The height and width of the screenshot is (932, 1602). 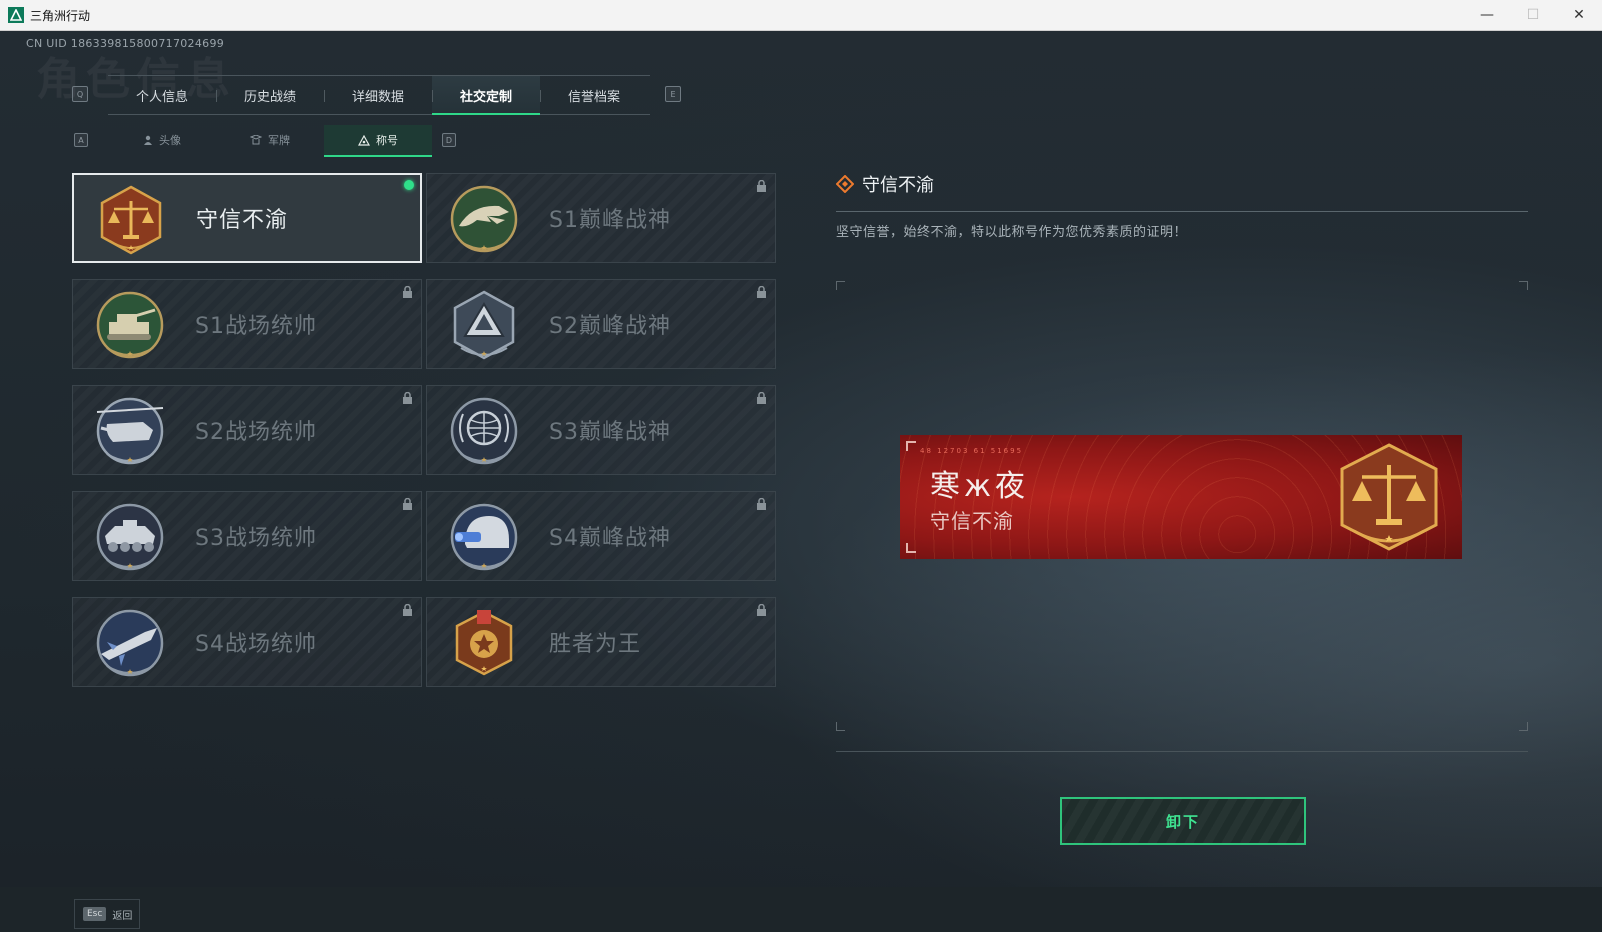 What do you see at coordinates (972, 521) in the screenshot?
I see `banner-title: 守信不渝` at bounding box center [972, 521].